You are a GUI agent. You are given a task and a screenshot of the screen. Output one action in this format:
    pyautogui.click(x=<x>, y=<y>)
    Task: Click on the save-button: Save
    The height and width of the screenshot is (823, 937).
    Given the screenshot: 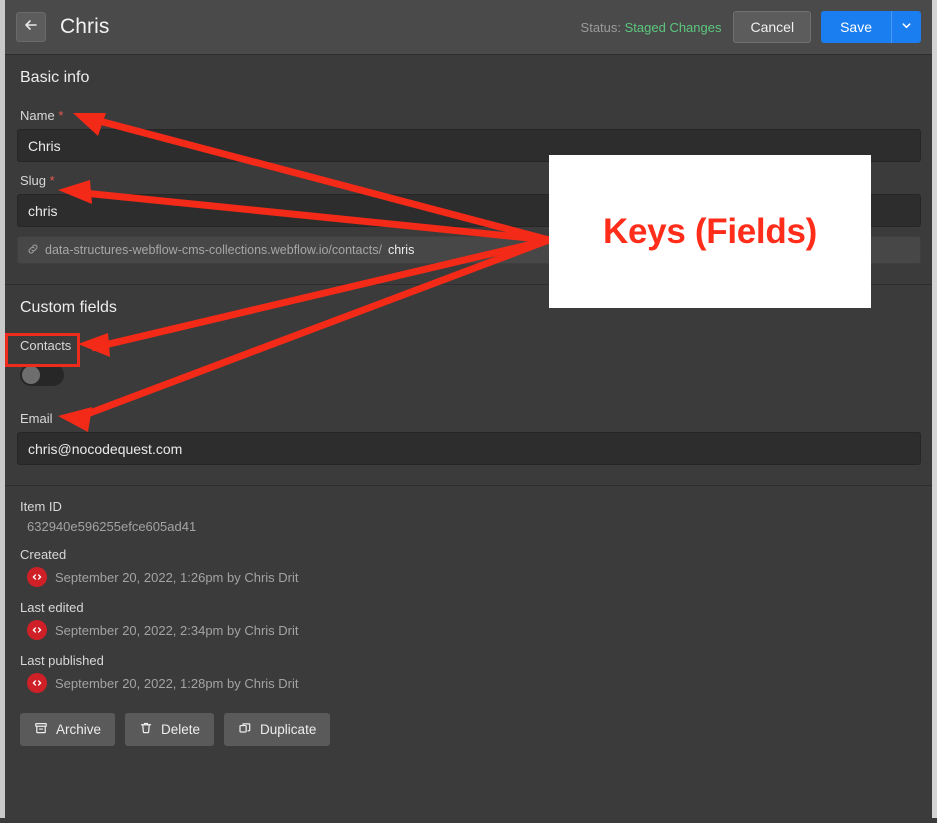 What is the action you would take?
    pyautogui.click(x=856, y=27)
    